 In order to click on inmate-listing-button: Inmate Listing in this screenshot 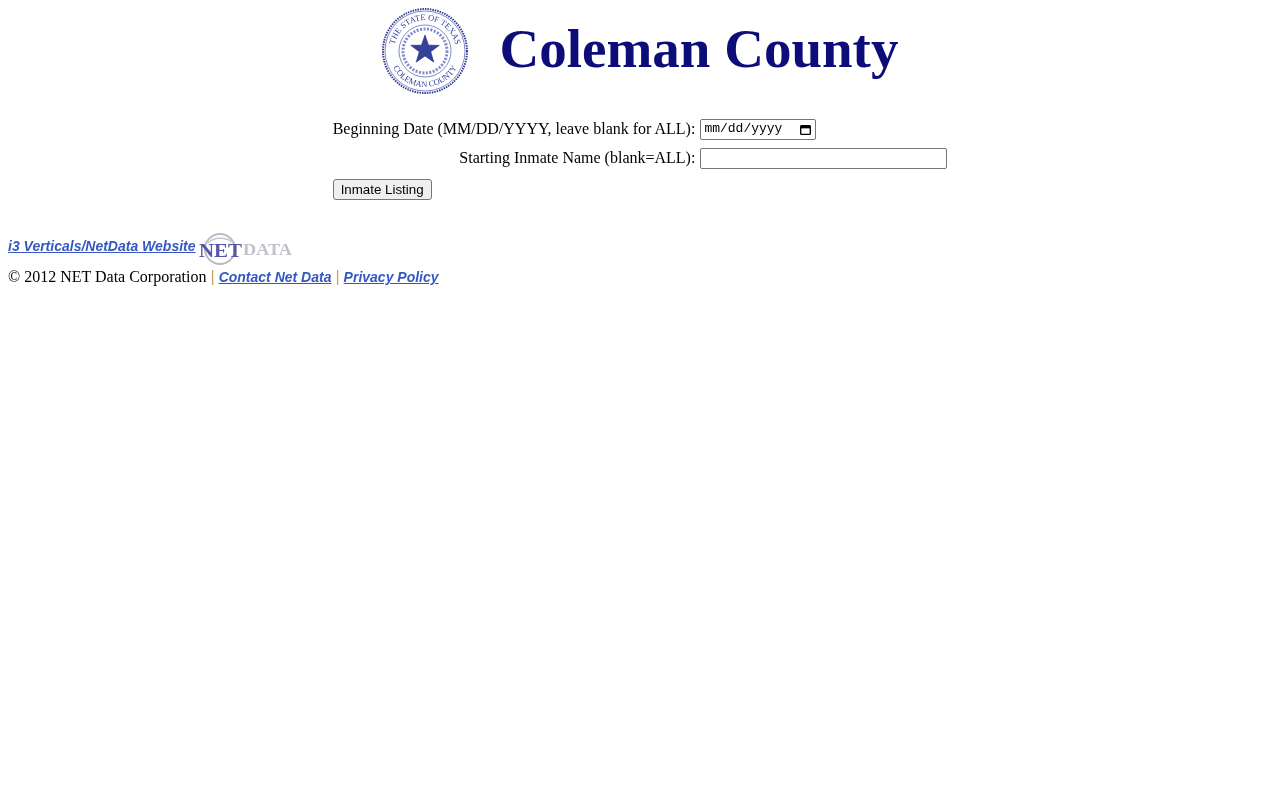, I will do `click(382, 189)`.